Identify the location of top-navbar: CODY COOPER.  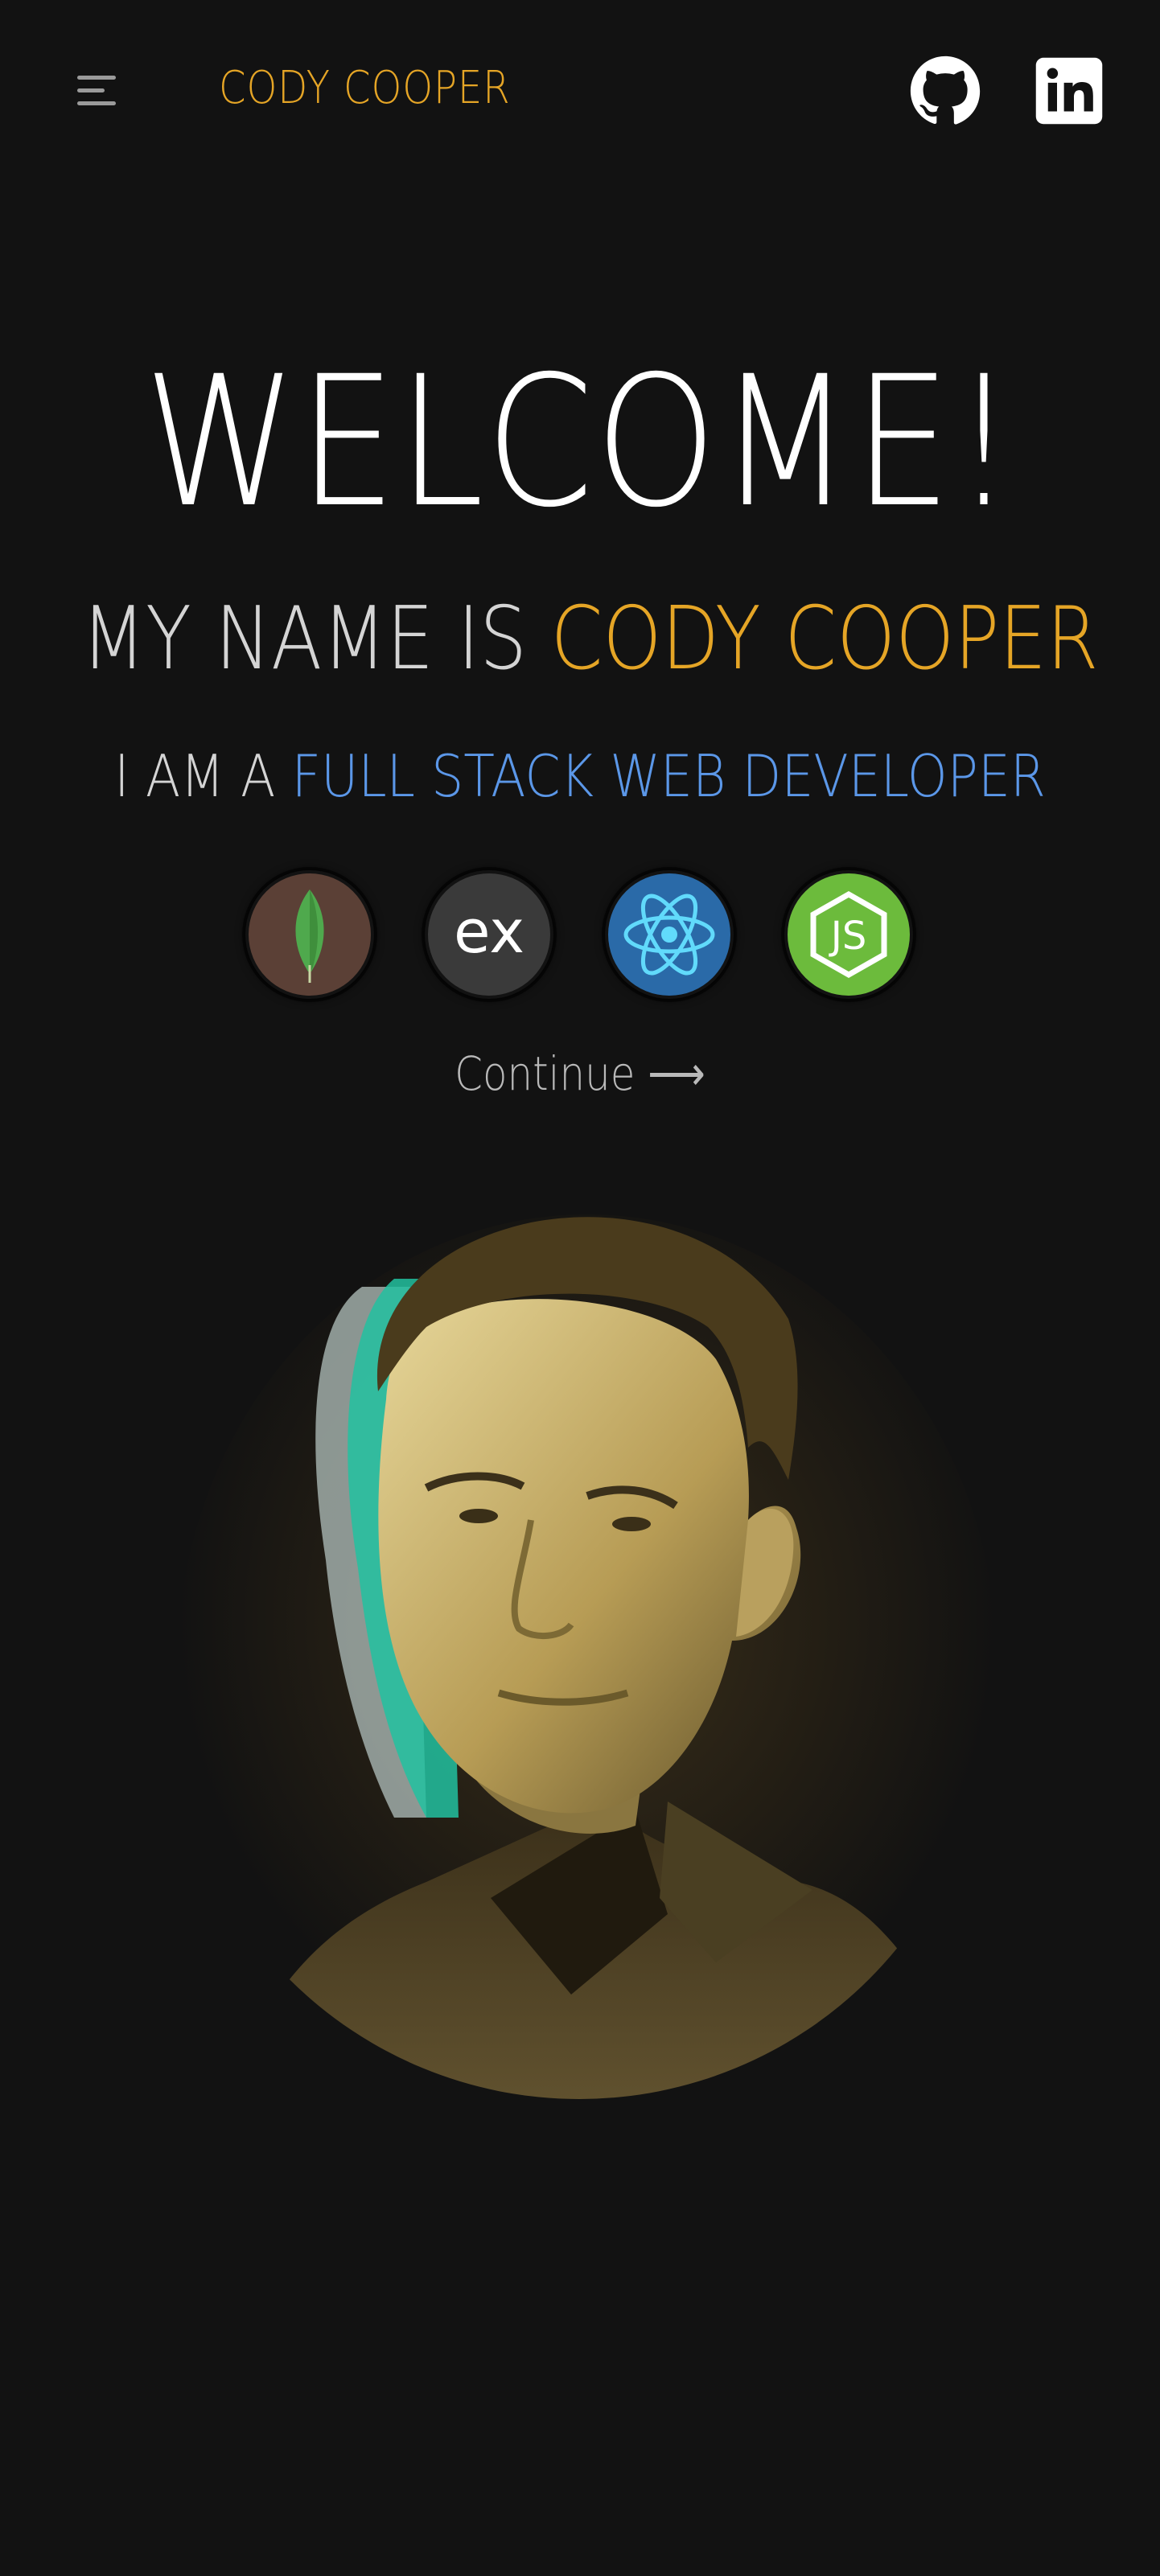
(580, 88).